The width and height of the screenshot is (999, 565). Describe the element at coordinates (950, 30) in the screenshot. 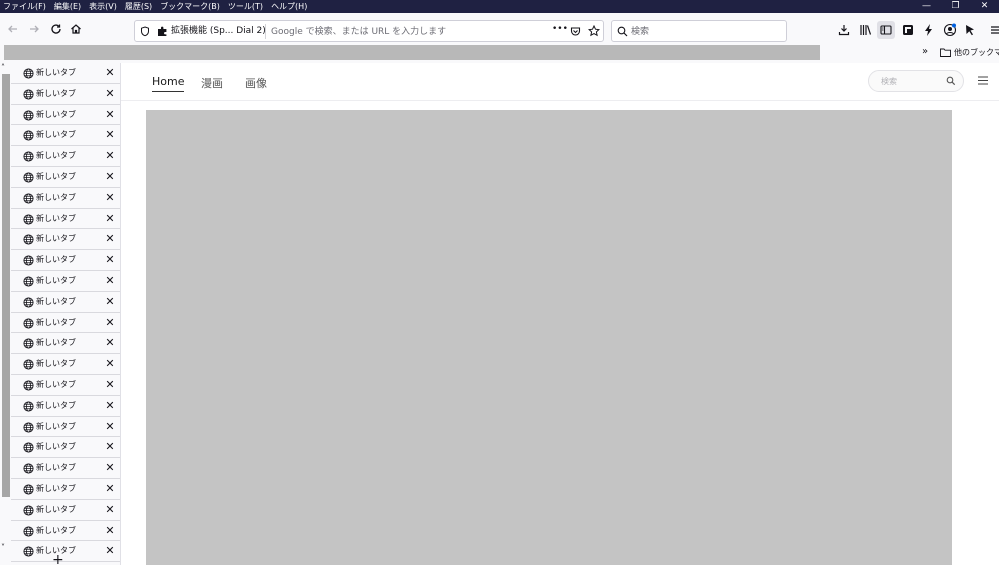

I see `account-icon` at that location.